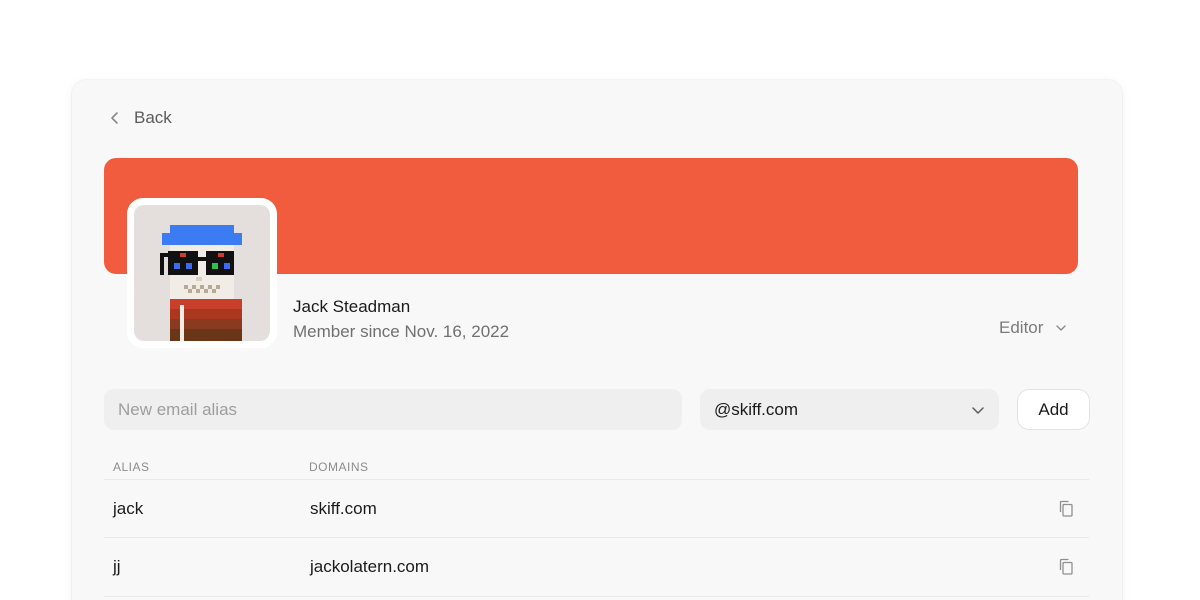 The height and width of the screenshot is (600, 1200). What do you see at coordinates (401, 331) in the screenshot?
I see `member-since: Member since Nov. 16, 2022` at bounding box center [401, 331].